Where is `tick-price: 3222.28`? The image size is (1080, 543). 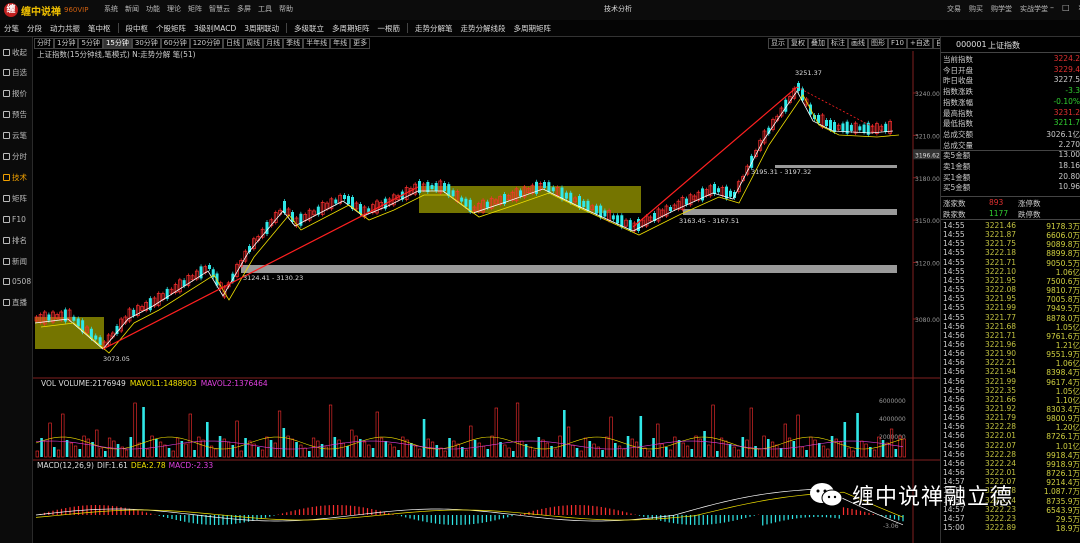
tick-price: 3222.28 is located at coordinates (1001, 427).